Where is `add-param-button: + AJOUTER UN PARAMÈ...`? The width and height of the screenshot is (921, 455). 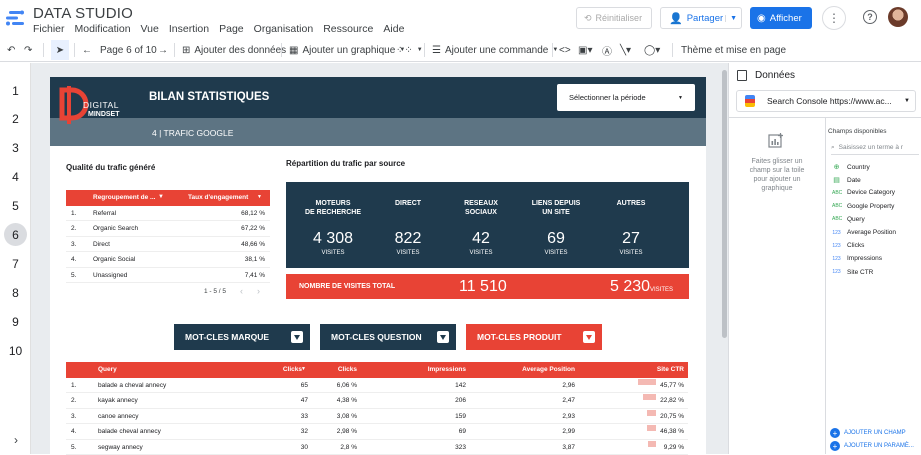
add-param-button: + AJOUTER UN PARAMÈ... is located at coordinates (872, 446).